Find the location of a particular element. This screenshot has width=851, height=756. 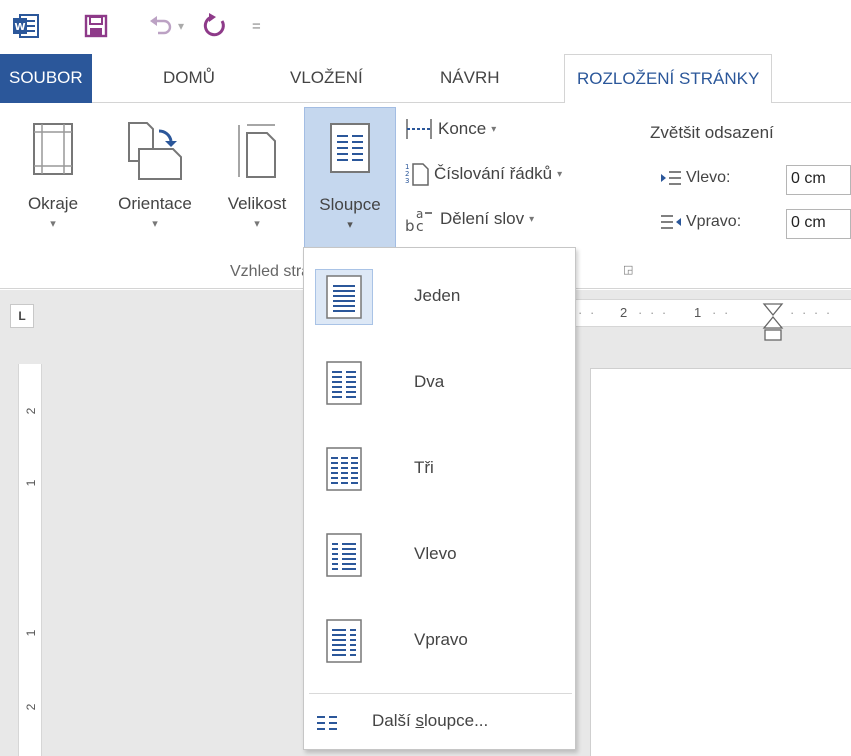

size-icon is located at coordinates (257, 151).